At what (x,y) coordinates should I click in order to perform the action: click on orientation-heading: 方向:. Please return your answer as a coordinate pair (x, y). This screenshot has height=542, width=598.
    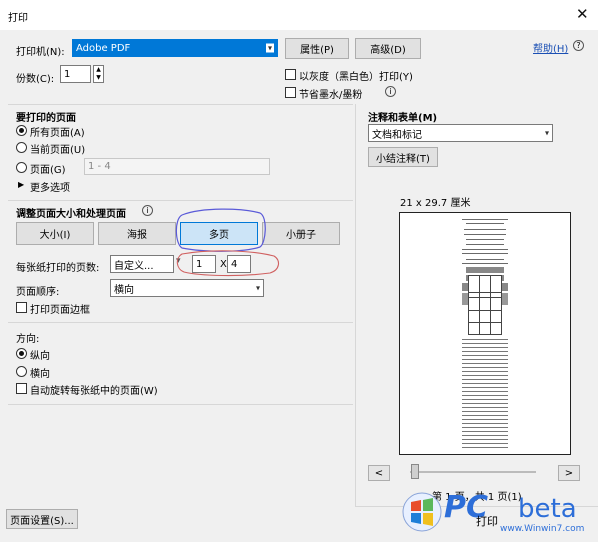
    Looking at the image, I should click on (28, 339).